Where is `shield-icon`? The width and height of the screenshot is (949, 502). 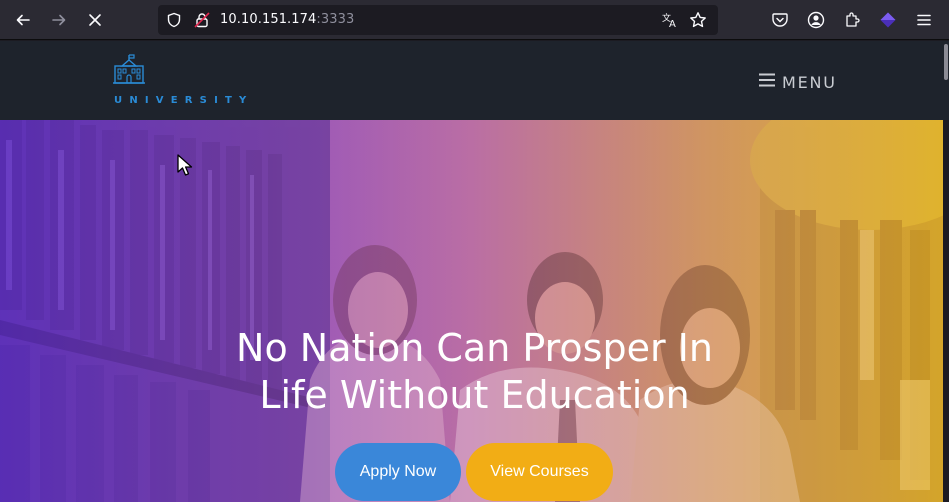 shield-icon is located at coordinates (174, 22).